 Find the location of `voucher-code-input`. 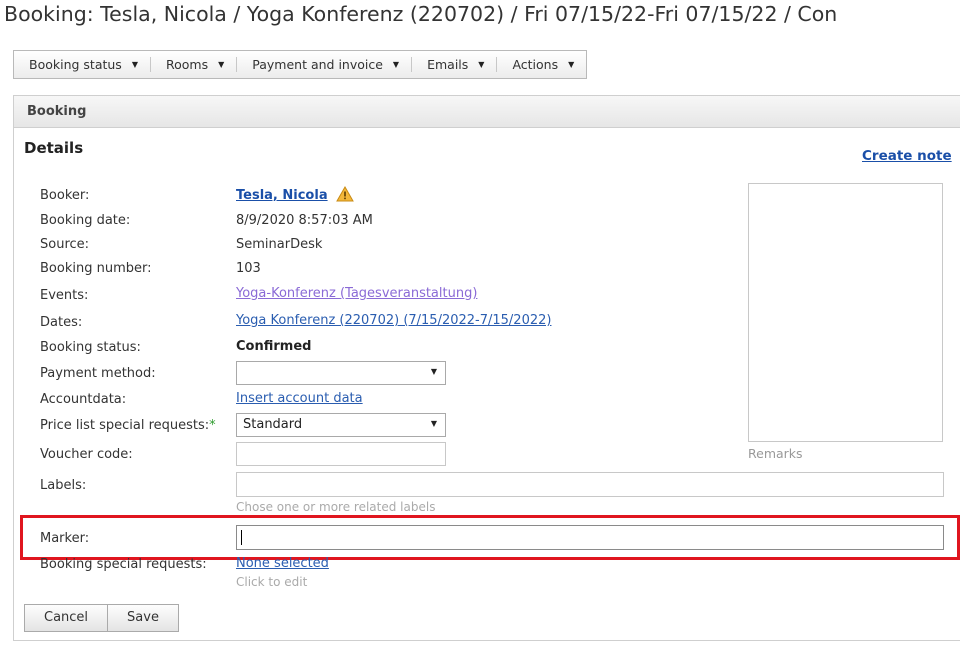

voucher-code-input is located at coordinates (341, 454).